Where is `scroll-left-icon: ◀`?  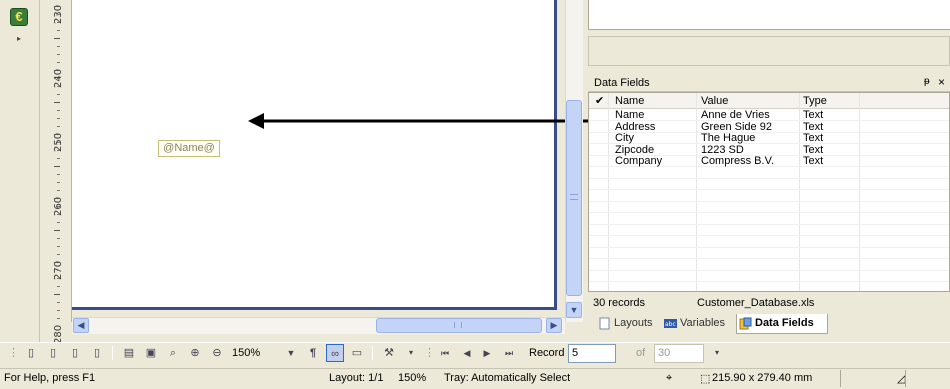 scroll-left-icon: ◀ is located at coordinates (81, 325).